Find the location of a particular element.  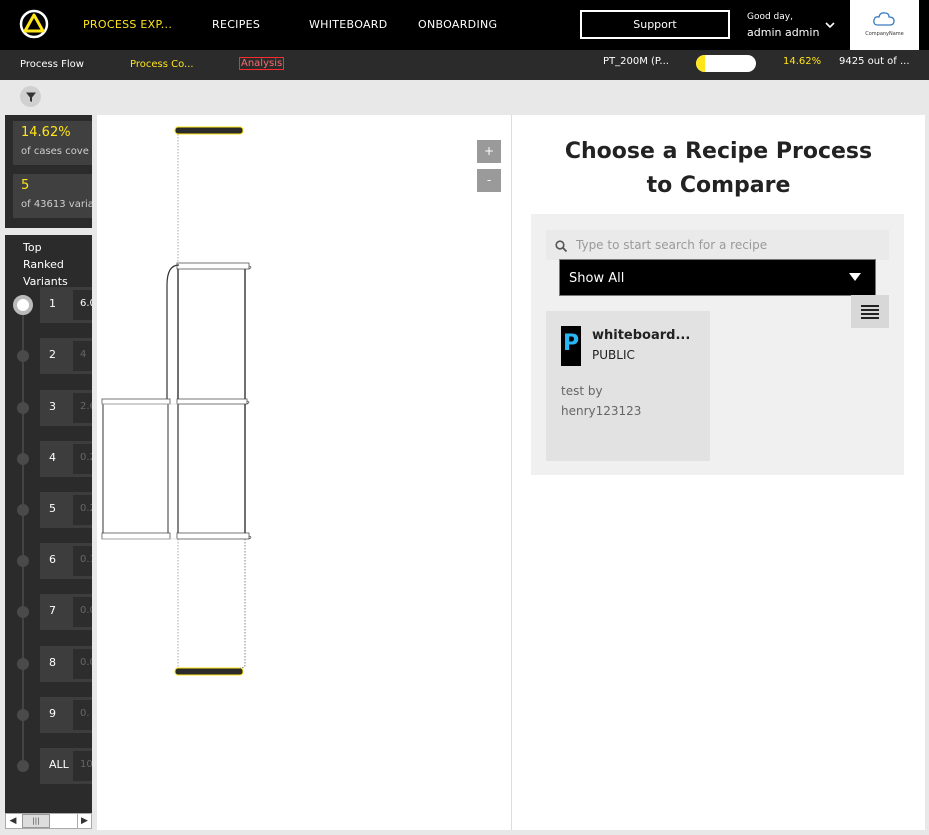

variant-item: 9 0. is located at coordinates (66, 715).